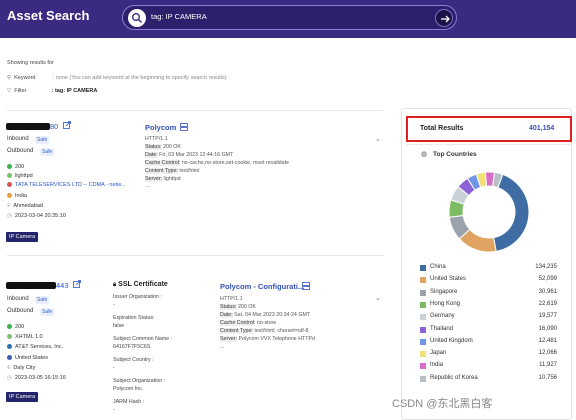  I want to click on country-row: United Kingdom 12,481, so click(488, 342).